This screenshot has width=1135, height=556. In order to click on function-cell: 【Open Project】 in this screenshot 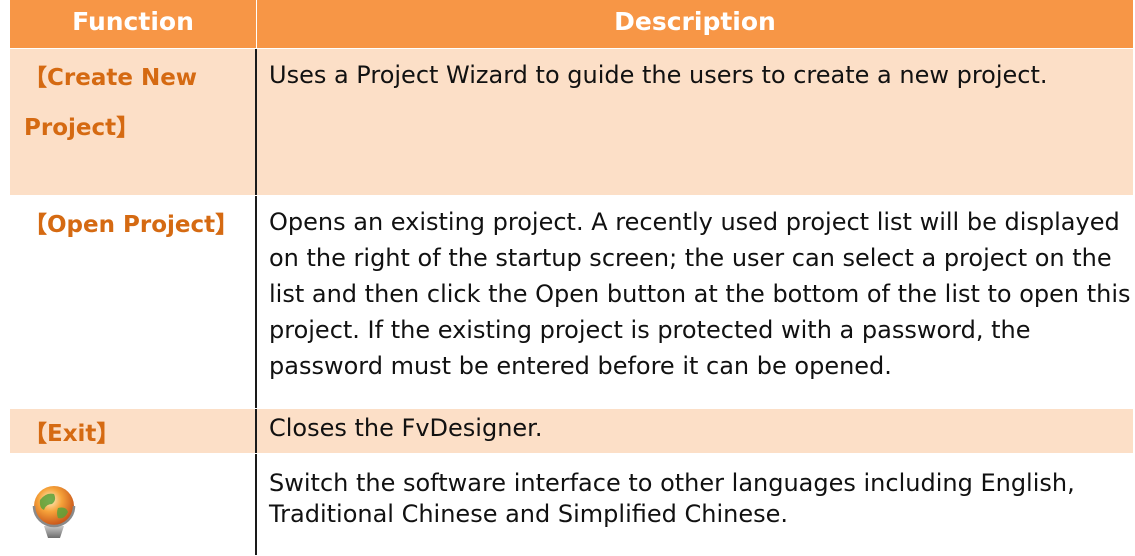, I will do `click(133, 302)`.